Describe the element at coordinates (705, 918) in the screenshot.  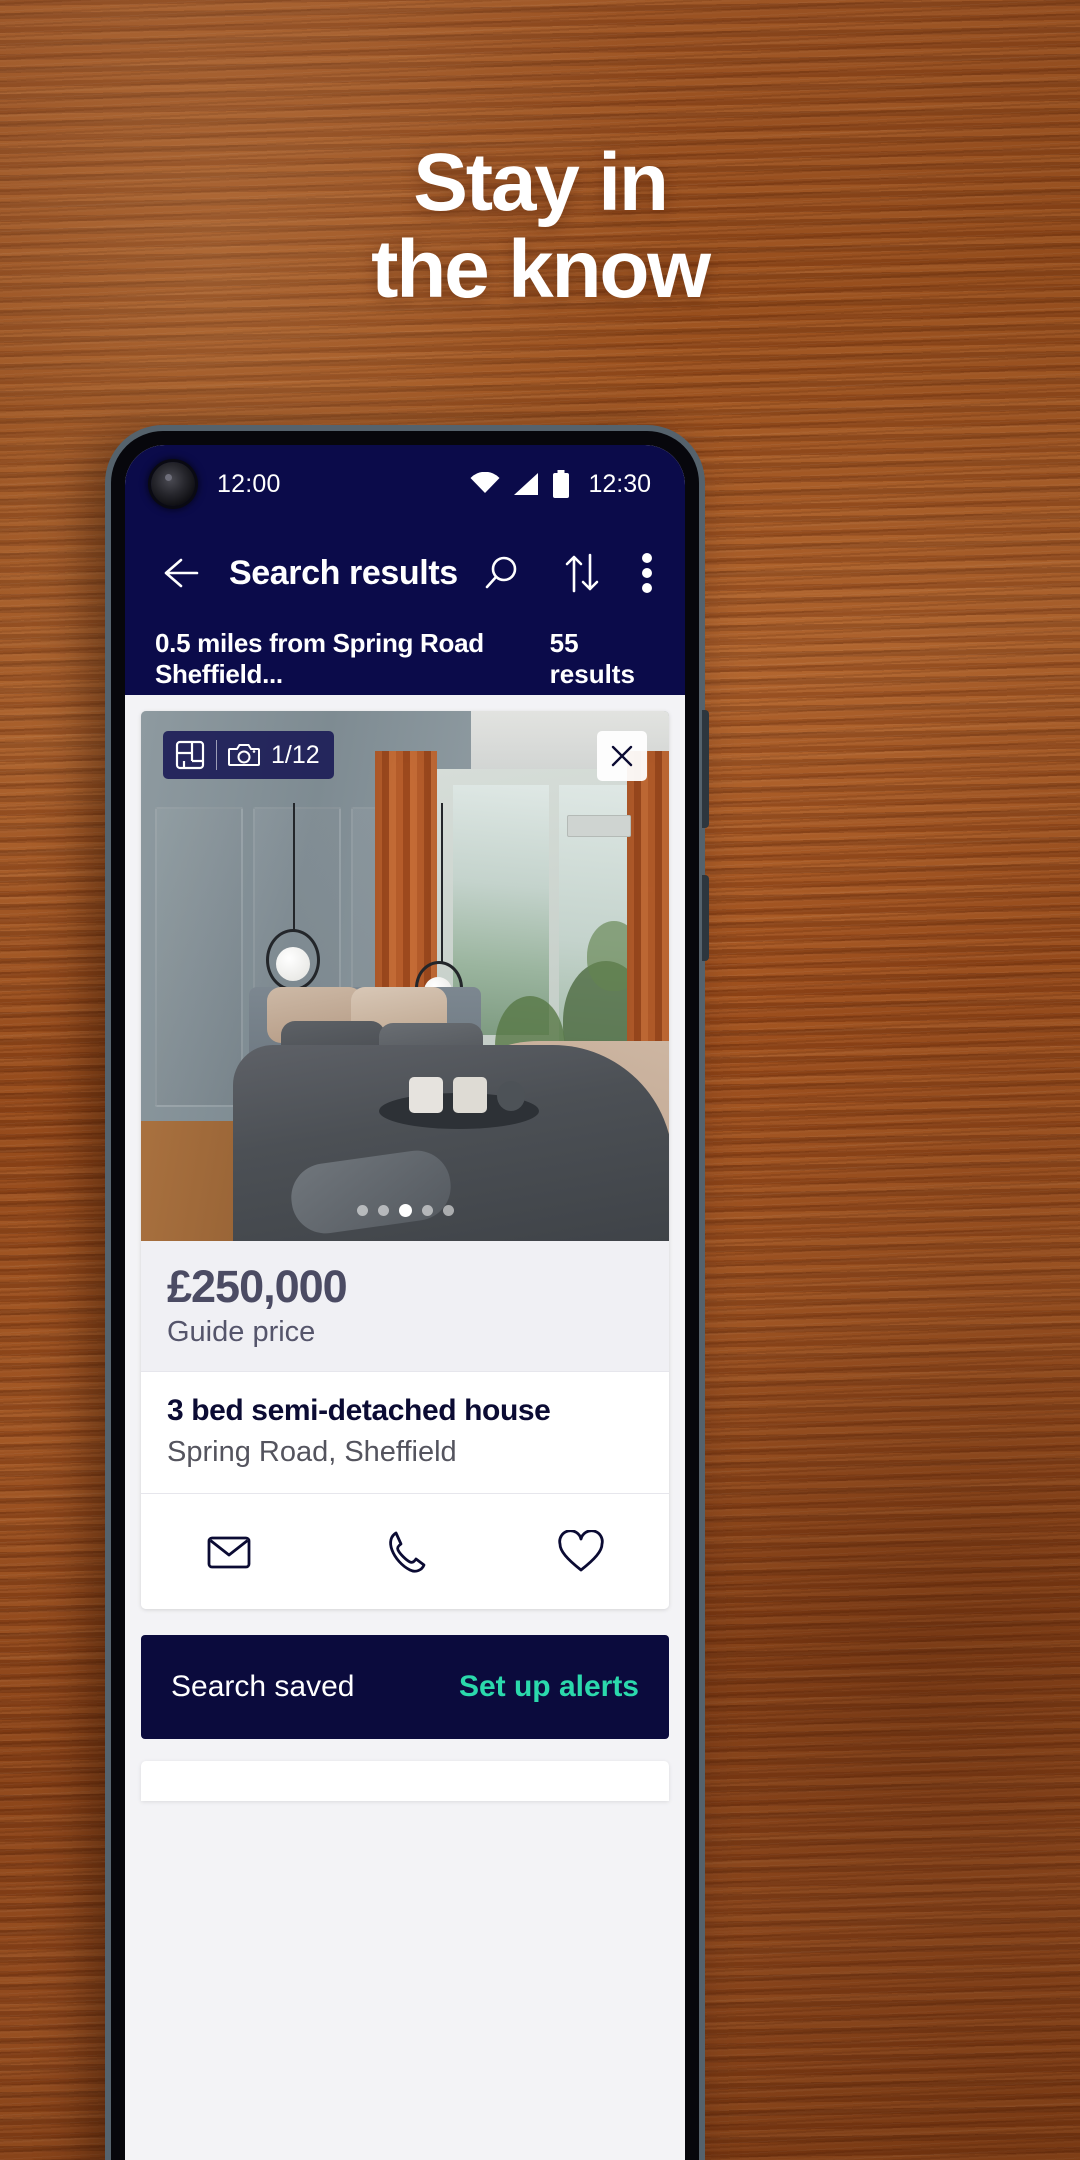
I see `power-button` at that location.